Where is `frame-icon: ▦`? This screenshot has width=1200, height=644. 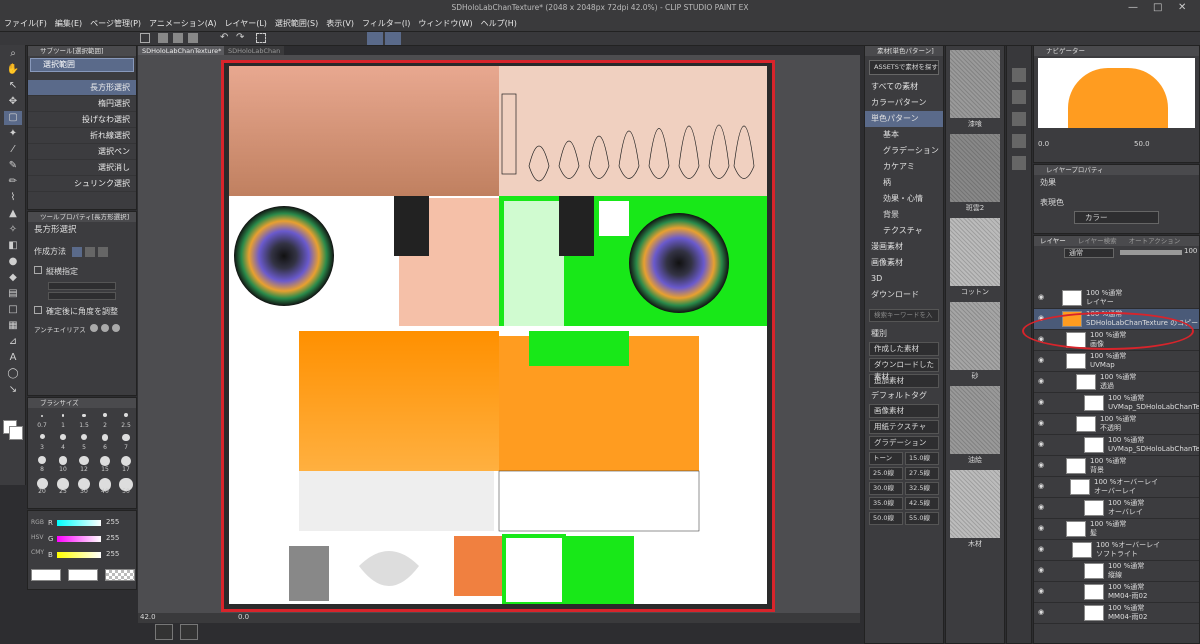
frame-icon: ▦ is located at coordinates (13, 326).